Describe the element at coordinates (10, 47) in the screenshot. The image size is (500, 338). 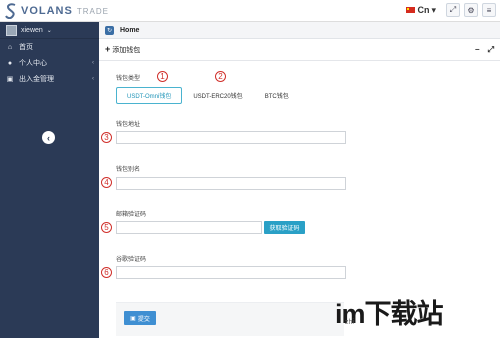
I see `home-icon: ⌂` at that location.